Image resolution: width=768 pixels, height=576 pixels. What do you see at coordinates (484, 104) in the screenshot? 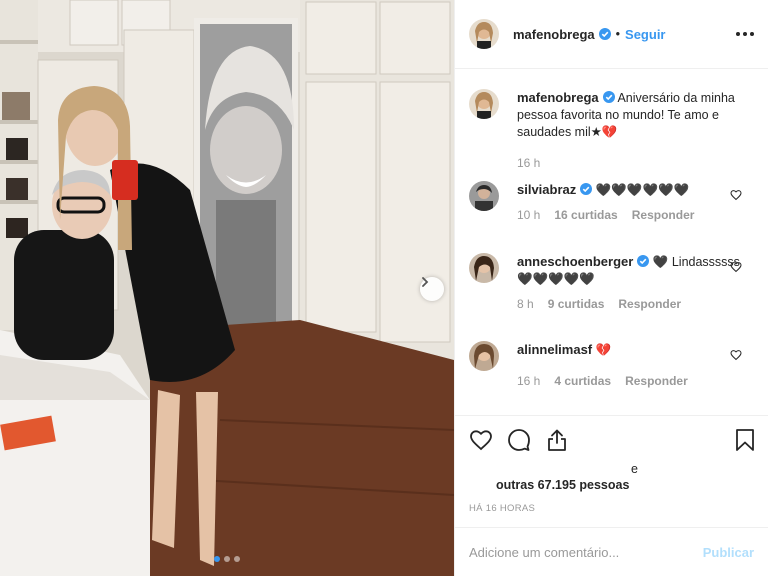
I see `caption-avatar` at bounding box center [484, 104].